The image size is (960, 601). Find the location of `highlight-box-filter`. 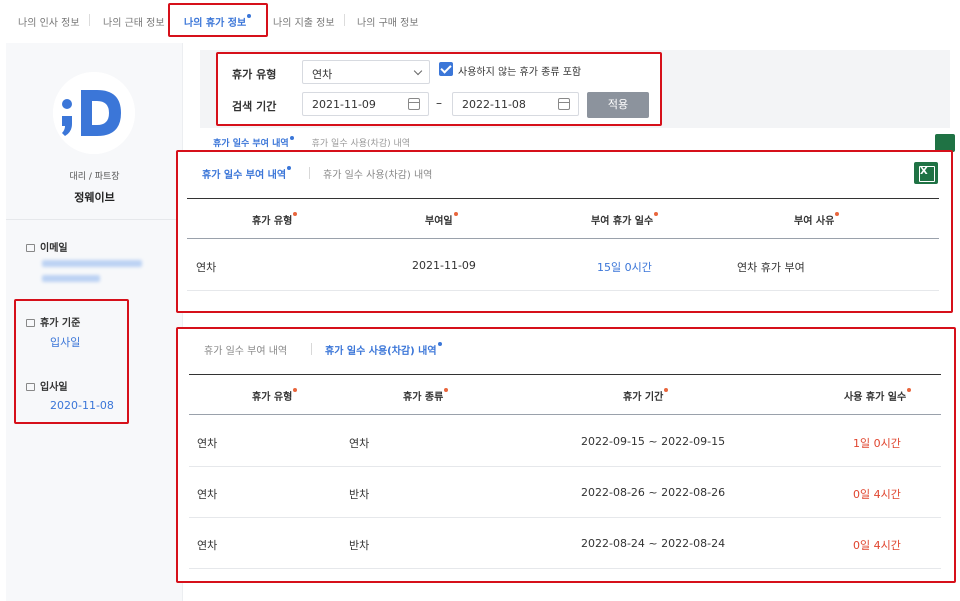

highlight-box-filter is located at coordinates (439, 89).